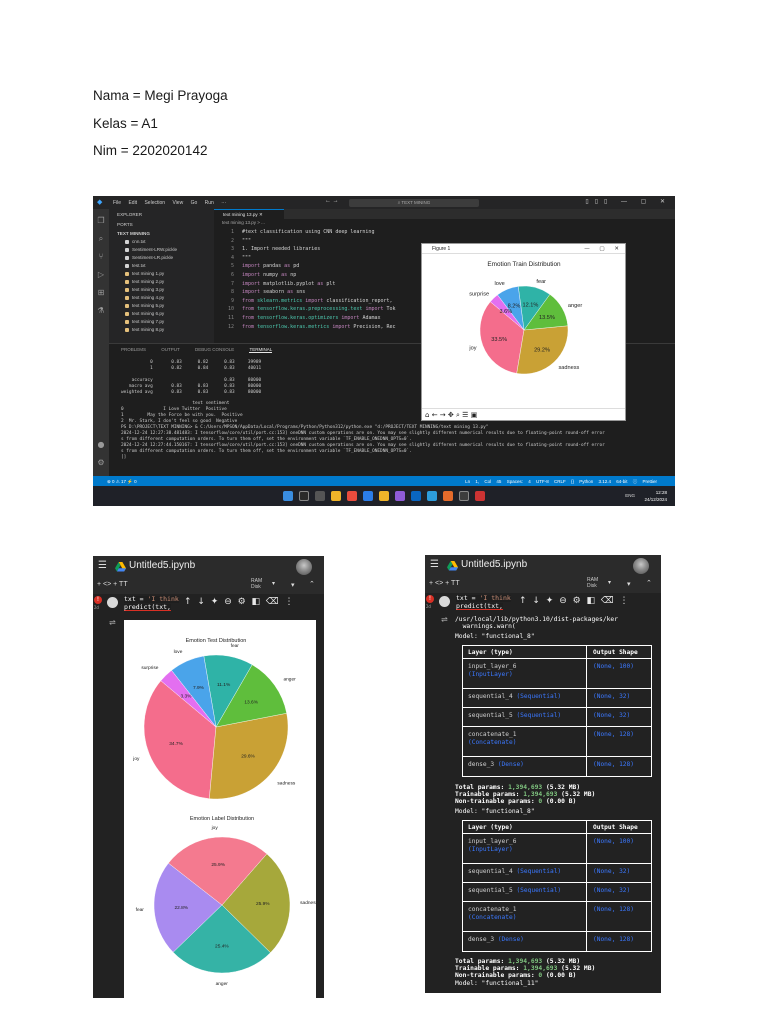  What do you see at coordinates (135, 242) in the screenshot?
I see `file-item: cnn.txt` at bounding box center [135, 242].